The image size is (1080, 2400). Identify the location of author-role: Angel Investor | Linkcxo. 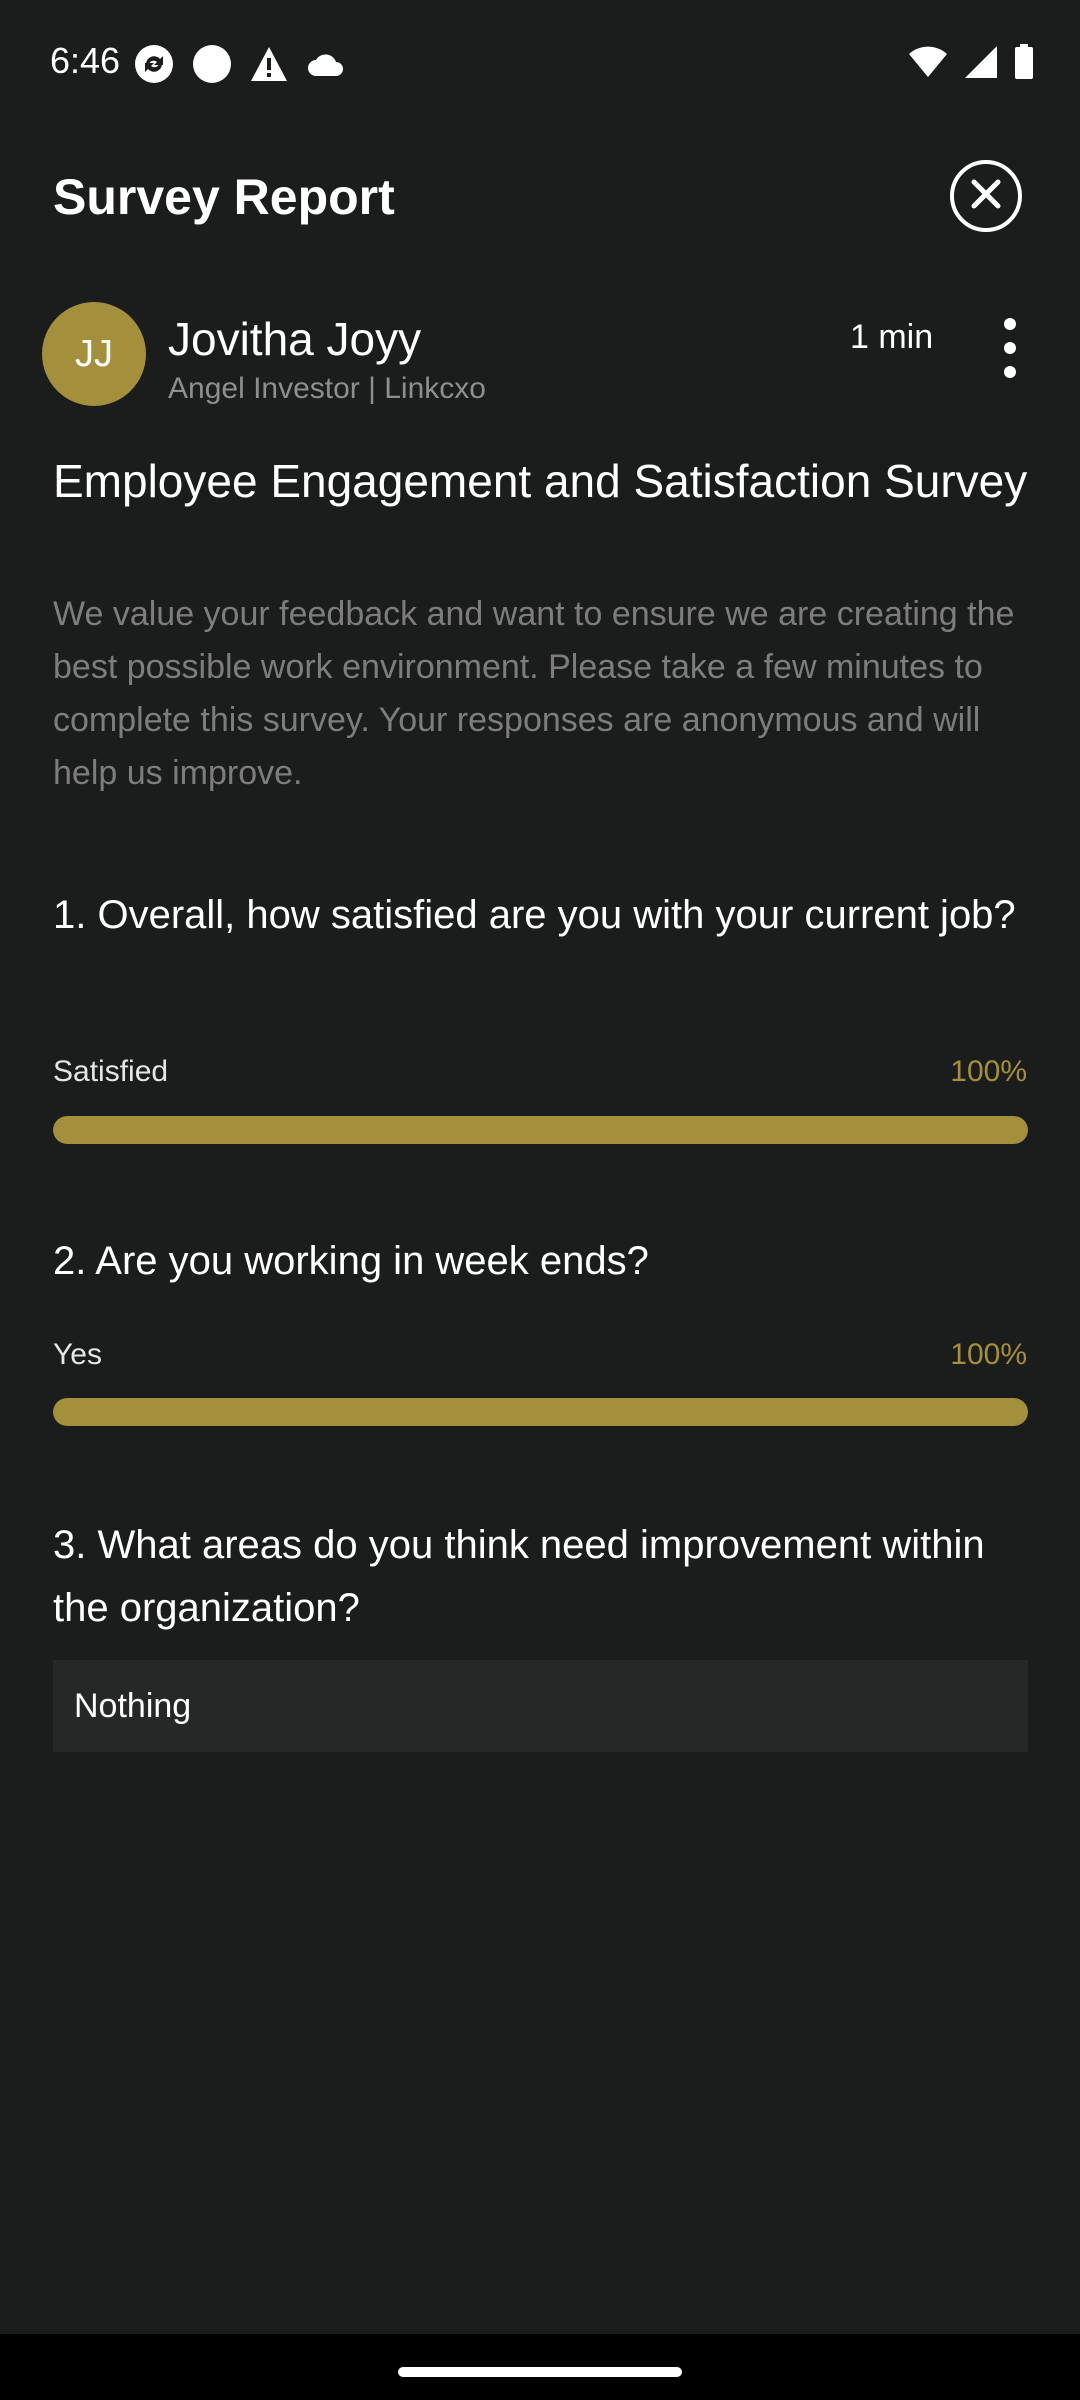
(327, 388).